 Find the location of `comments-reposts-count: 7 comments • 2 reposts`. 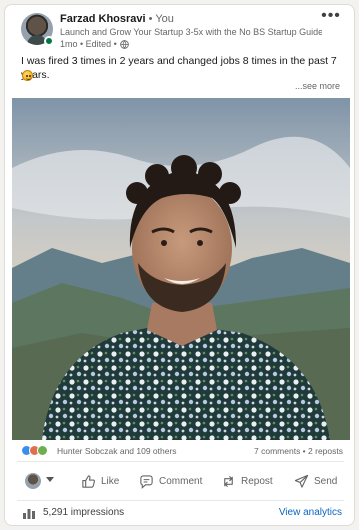

comments-reposts-count: 7 comments • 2 reposts is located at coordinates (298, 451).